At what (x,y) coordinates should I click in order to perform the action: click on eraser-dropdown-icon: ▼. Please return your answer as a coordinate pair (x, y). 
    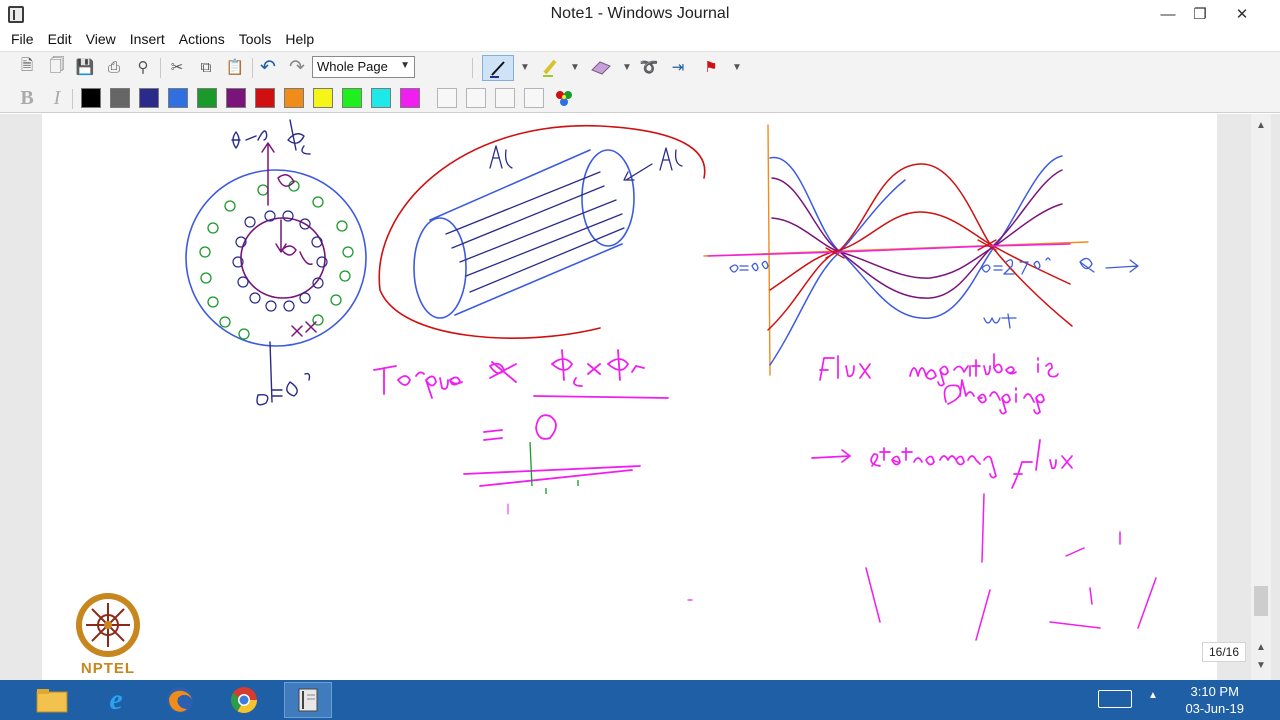
    Looking at the image, I should click on (627, 67).